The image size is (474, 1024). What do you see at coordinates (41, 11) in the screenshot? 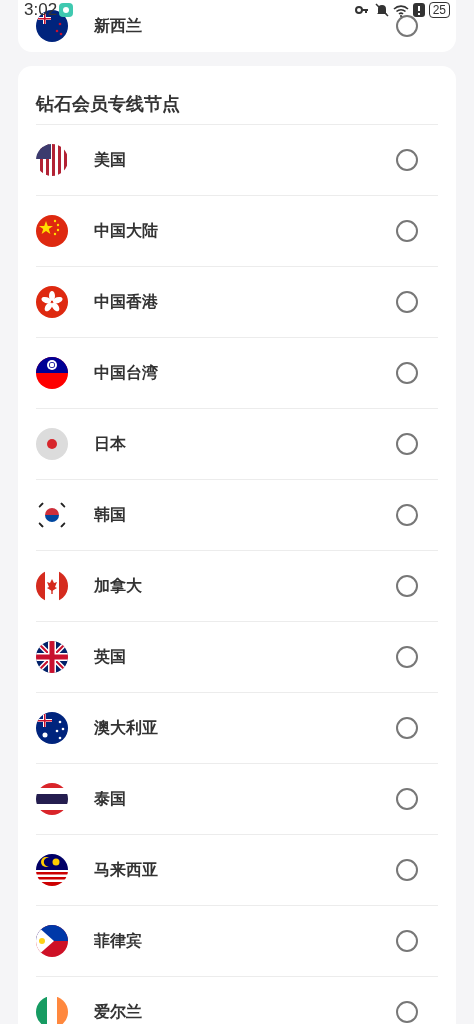
I see `status-time: 3:02` at bounding box center [41, 11].